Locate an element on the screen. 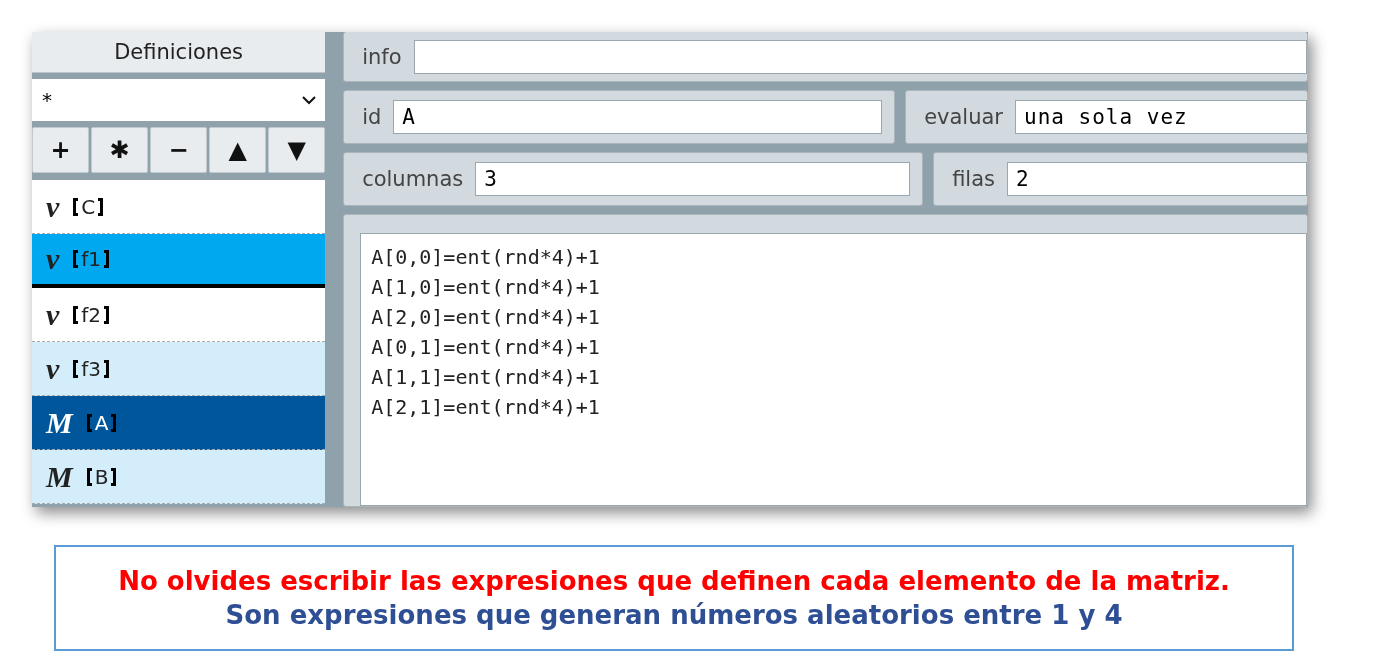 The width and height of the screenshot is (1373, 665). evaluate-field: una sola vez is located at coordinates (1161, 117).